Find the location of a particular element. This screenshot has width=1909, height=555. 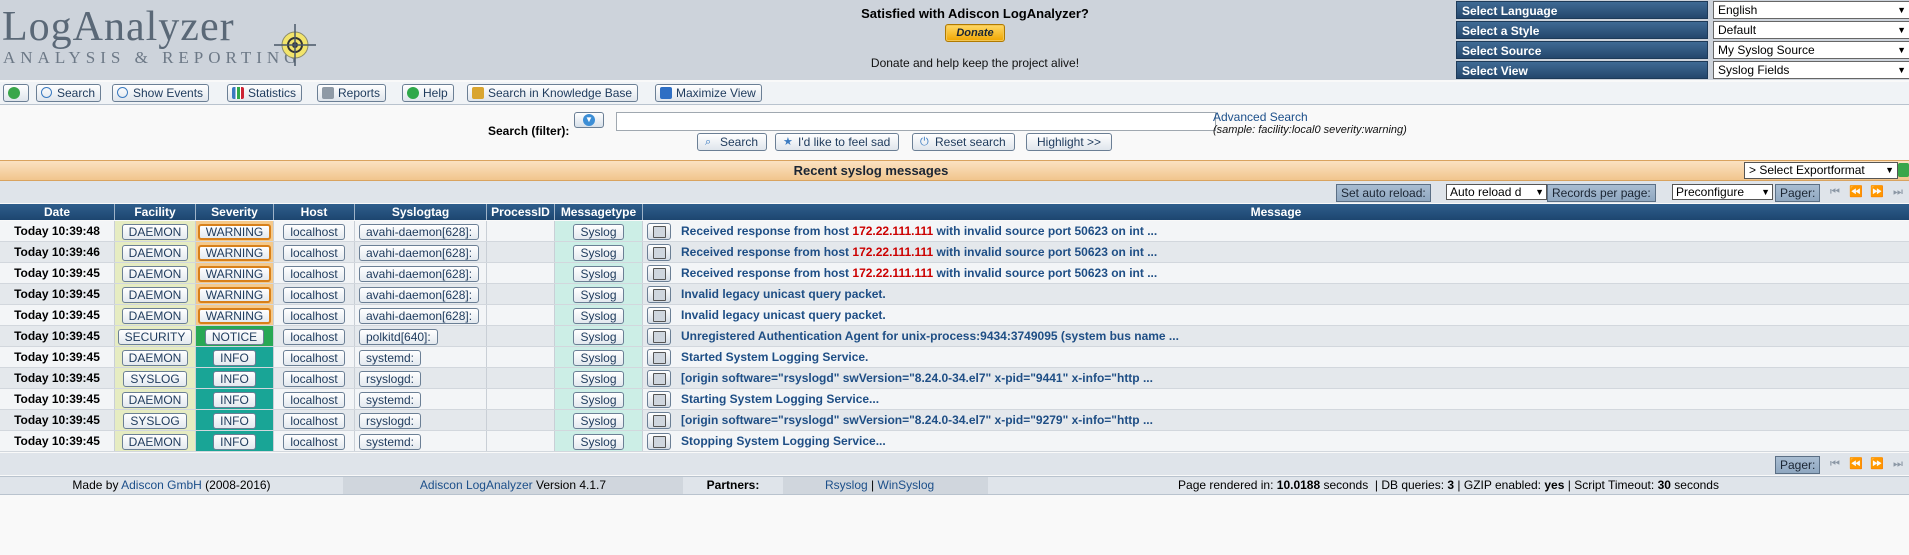

view-select: Syslog Fields ▼ is located at coordinates (1811, 70).